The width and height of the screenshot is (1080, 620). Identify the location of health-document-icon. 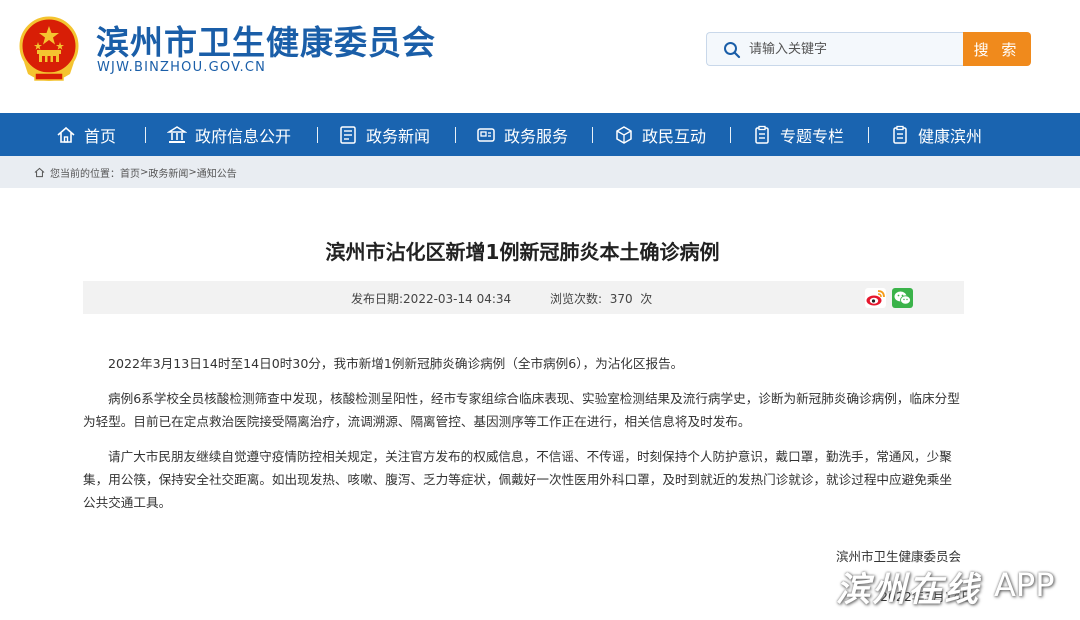
(900, 134).